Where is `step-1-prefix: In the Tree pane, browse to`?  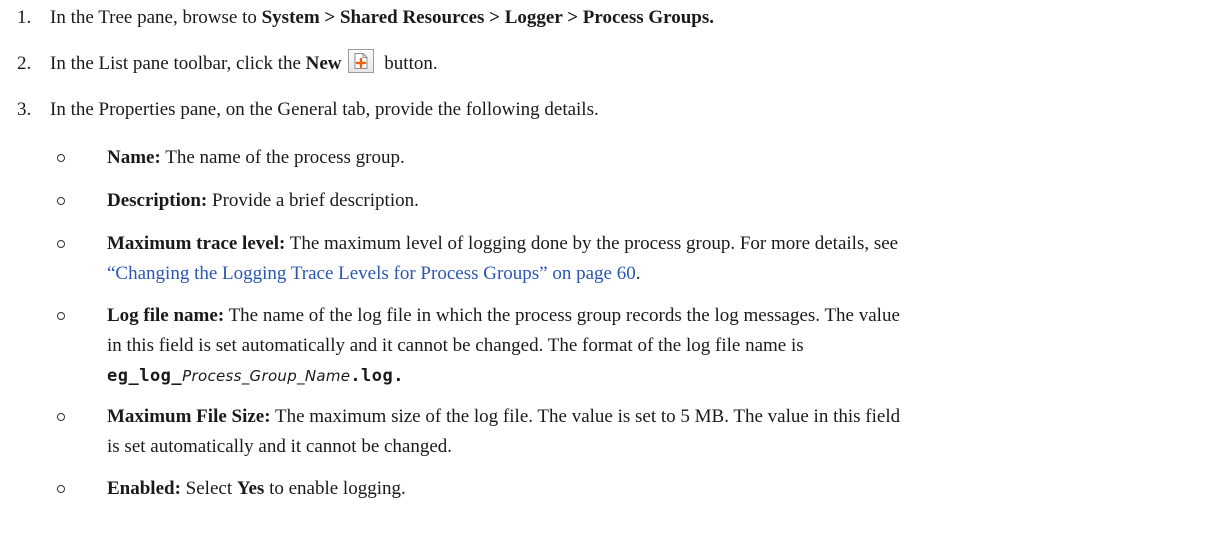 step-1-prefix: In the Tree pane, browse to is located at coordinates (156, 17).